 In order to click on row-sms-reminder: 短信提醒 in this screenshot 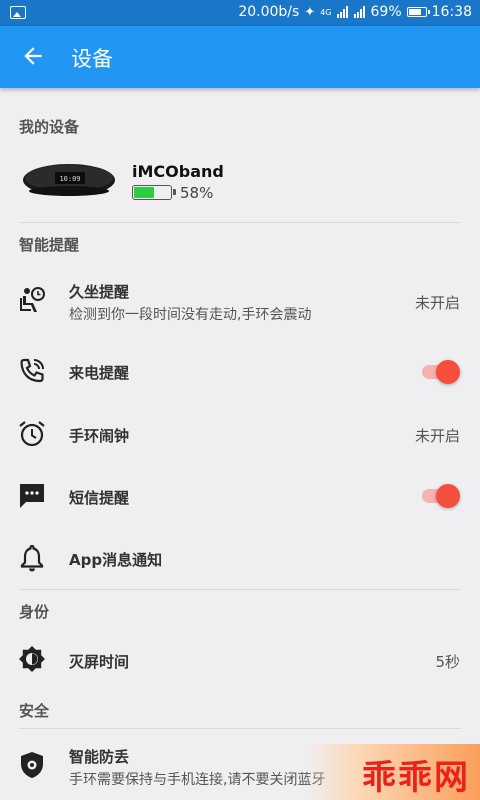, I will do `click(240, 496)`.